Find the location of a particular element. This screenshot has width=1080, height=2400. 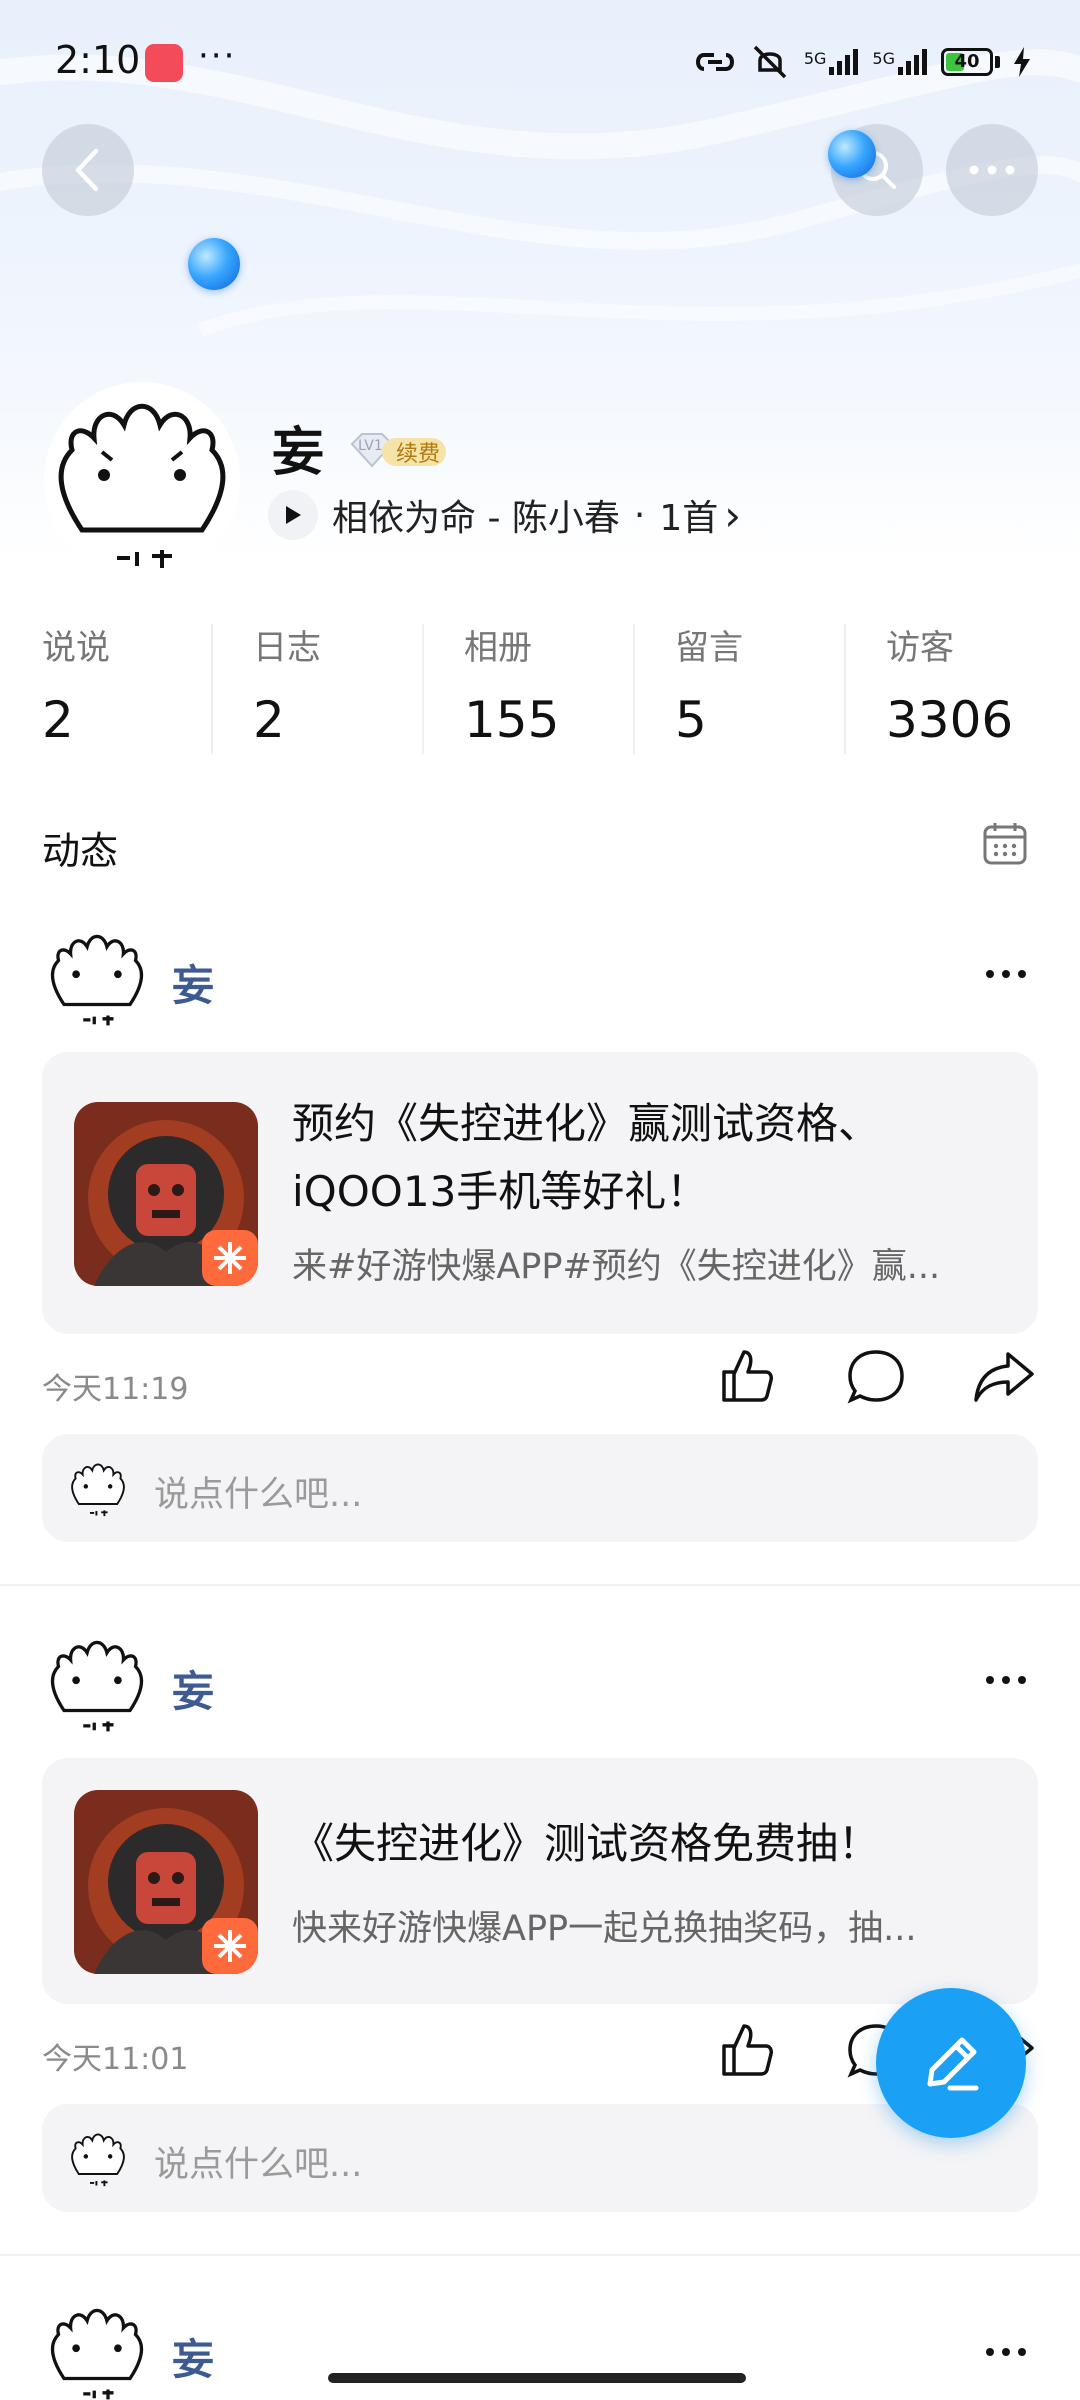

battery-level: 40 is located at coordinates (967, 61).